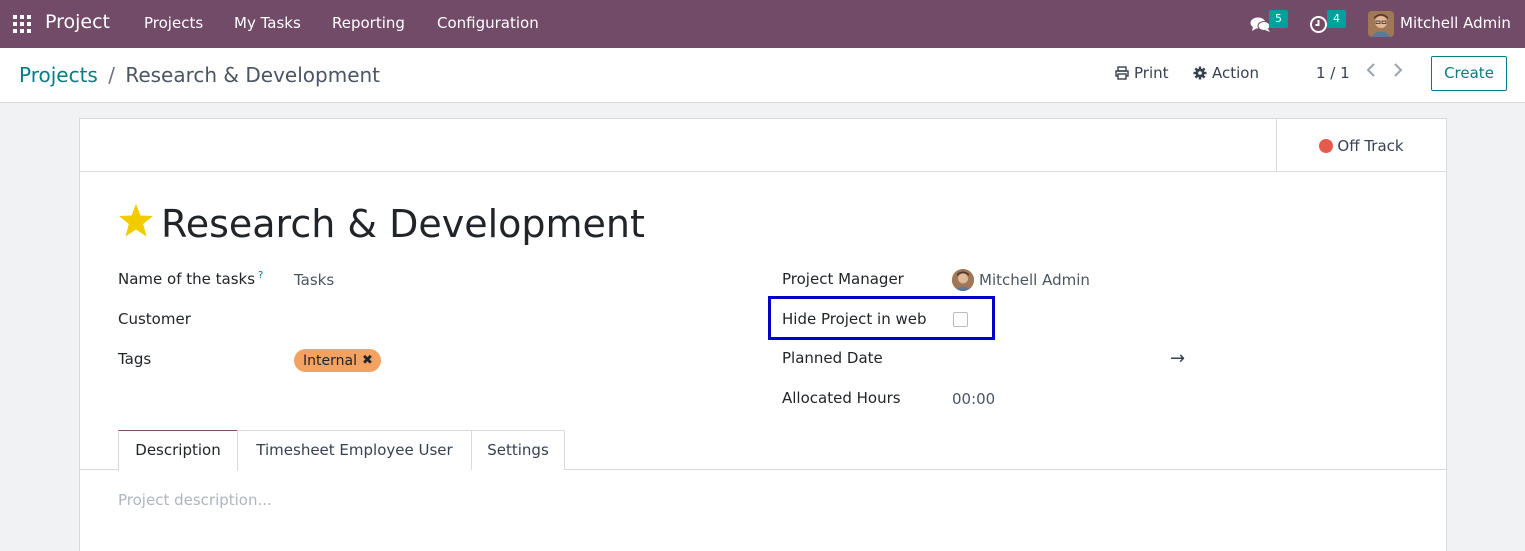 The width and height of the screenshot is (1525, 551). I want to click on pager-next-button, so click(1398, 72).